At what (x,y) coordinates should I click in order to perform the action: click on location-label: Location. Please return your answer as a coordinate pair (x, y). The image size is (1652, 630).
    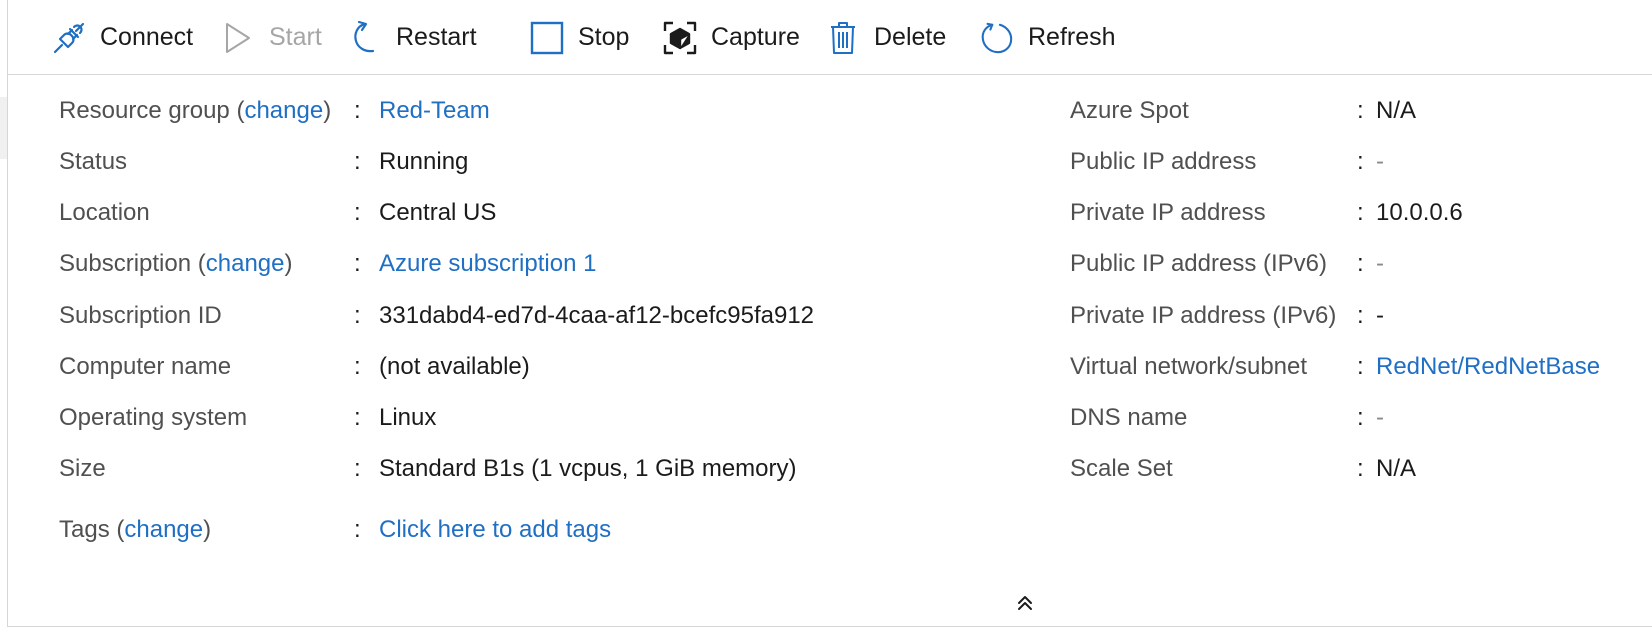
    Looking at the image, I should click on (104, 212).